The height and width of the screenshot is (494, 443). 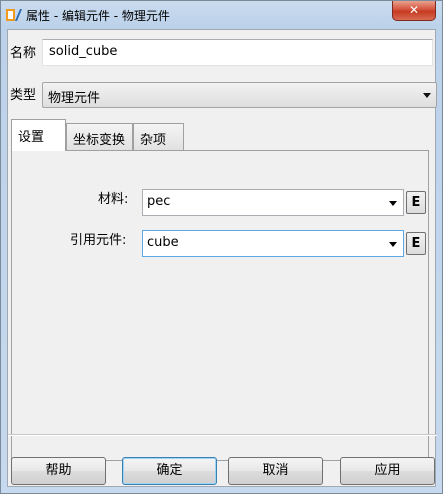 I want to click on ref-element-edit-button: E, so click(x=416, y=243).